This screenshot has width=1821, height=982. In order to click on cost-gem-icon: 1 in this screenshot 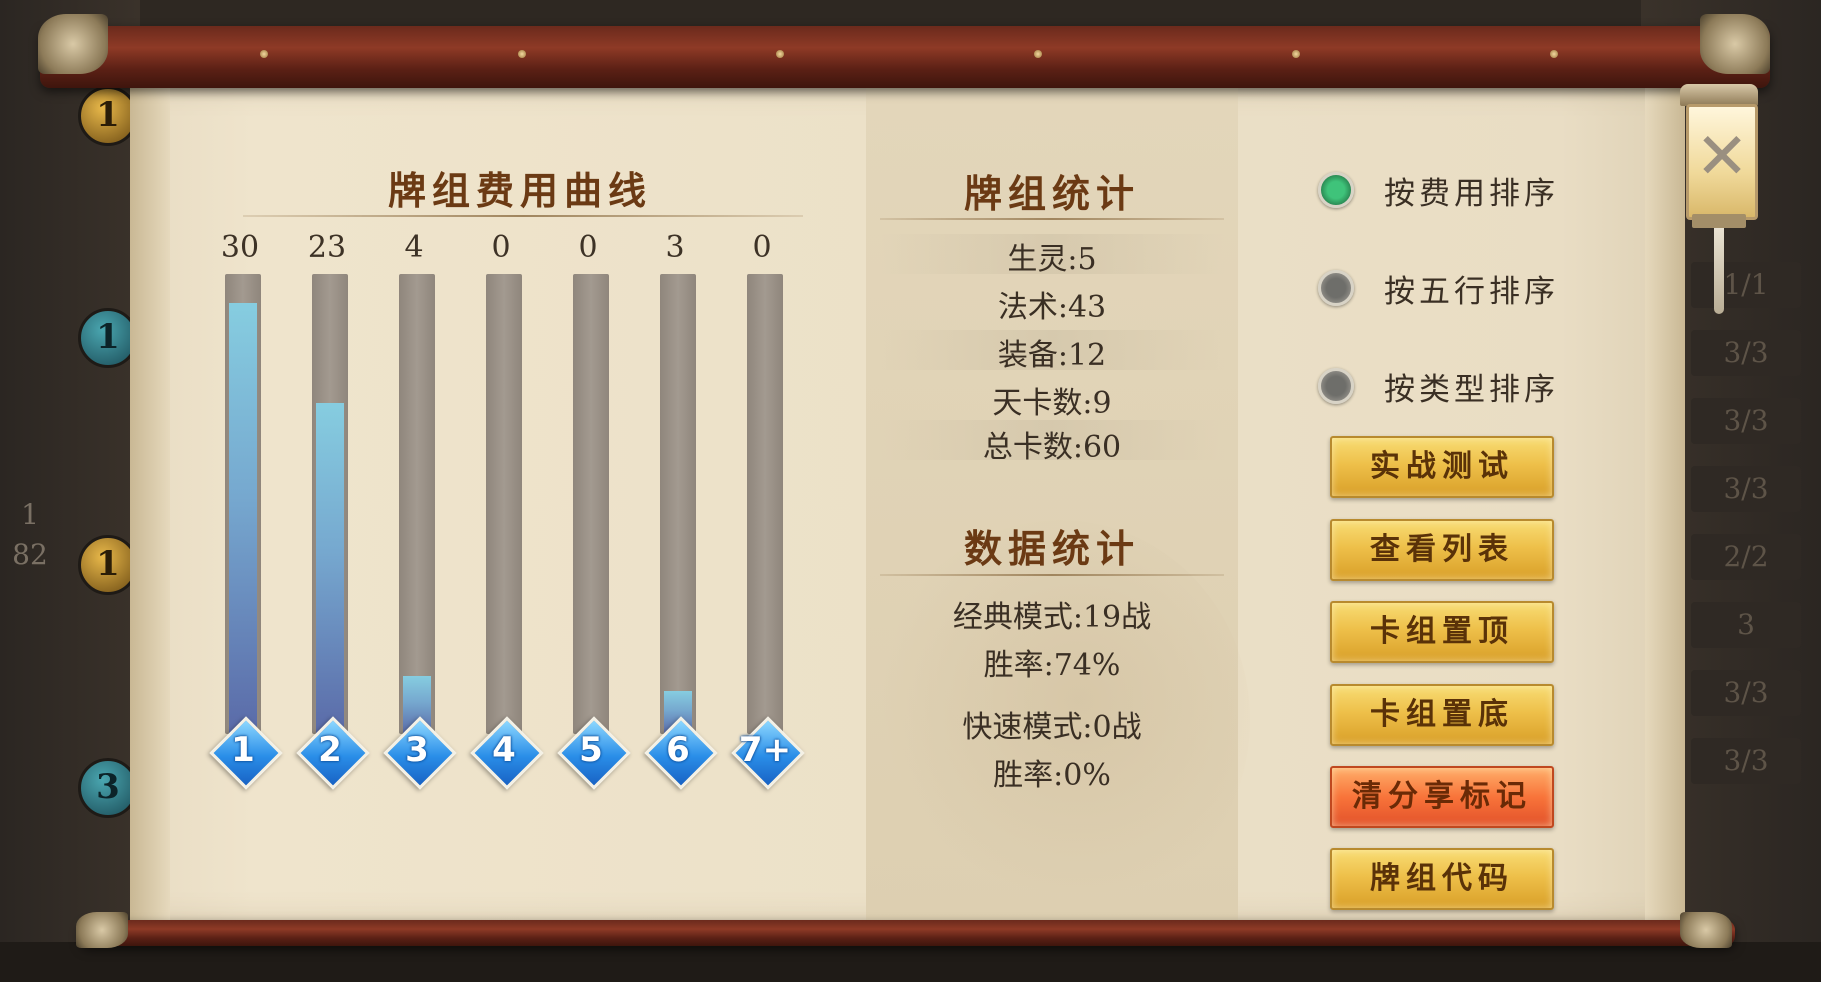, I will do `click(246, 753)`.